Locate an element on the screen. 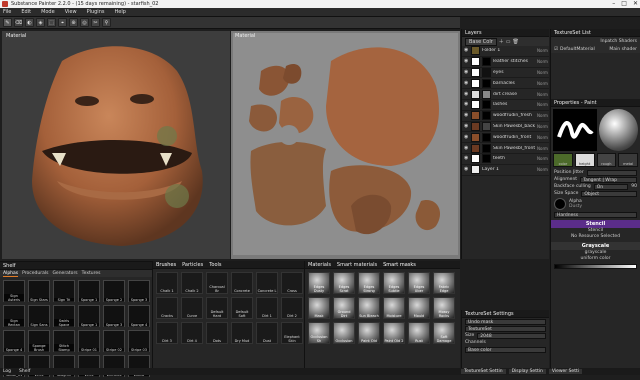  brush-item-tile: Default Hard is located at coordinates (217, 308).